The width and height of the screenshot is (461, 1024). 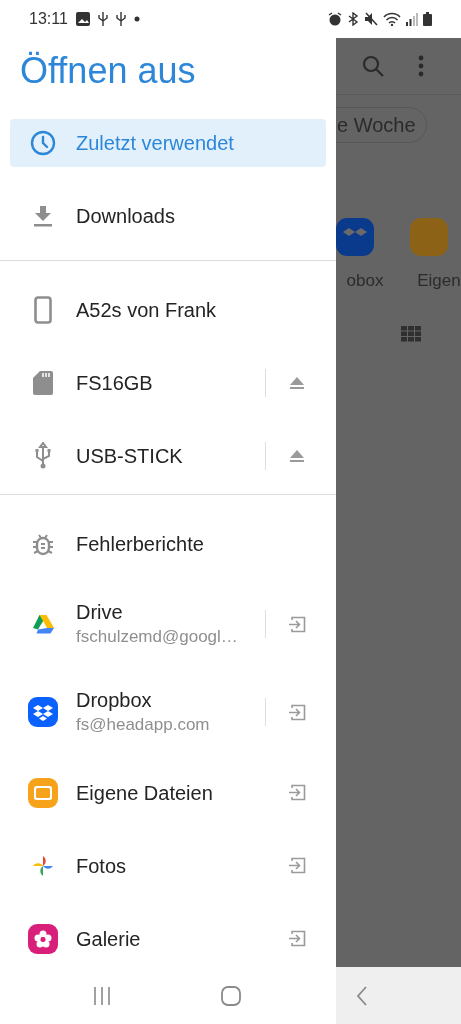 I want to click on item-label: Zuletzt verwendet, so click(x=155, y=143).